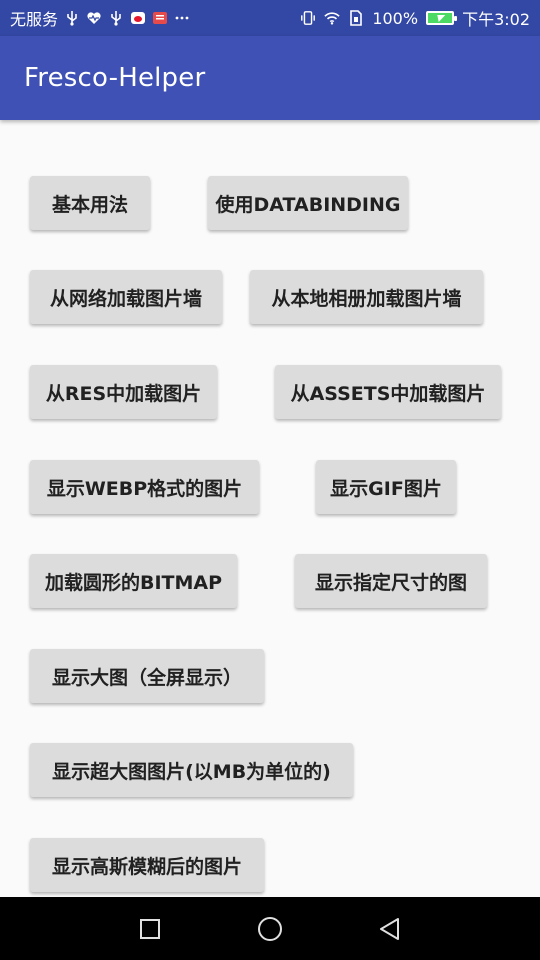  Describe the element at coordinates (386, 487) in the screenshot. I see `show-gif-button: 显示GIF图片` at that location.